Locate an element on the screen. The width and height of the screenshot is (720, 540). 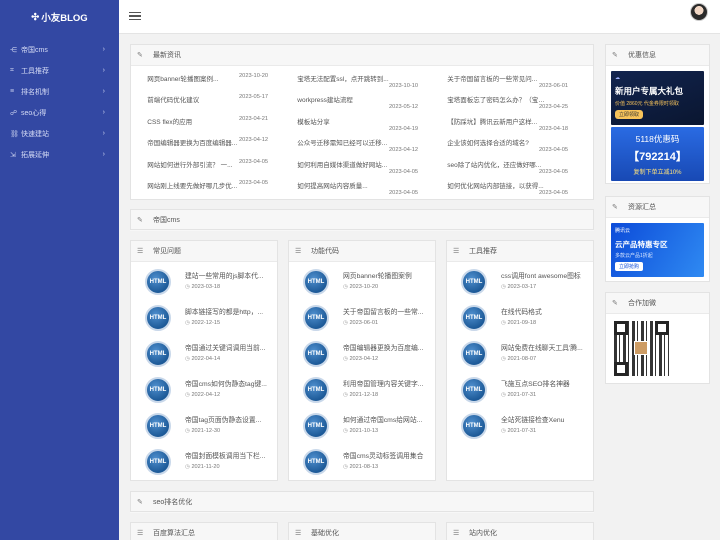
item-title: 飞施互点SEO排名神器 is located at coordinates (543, 383).